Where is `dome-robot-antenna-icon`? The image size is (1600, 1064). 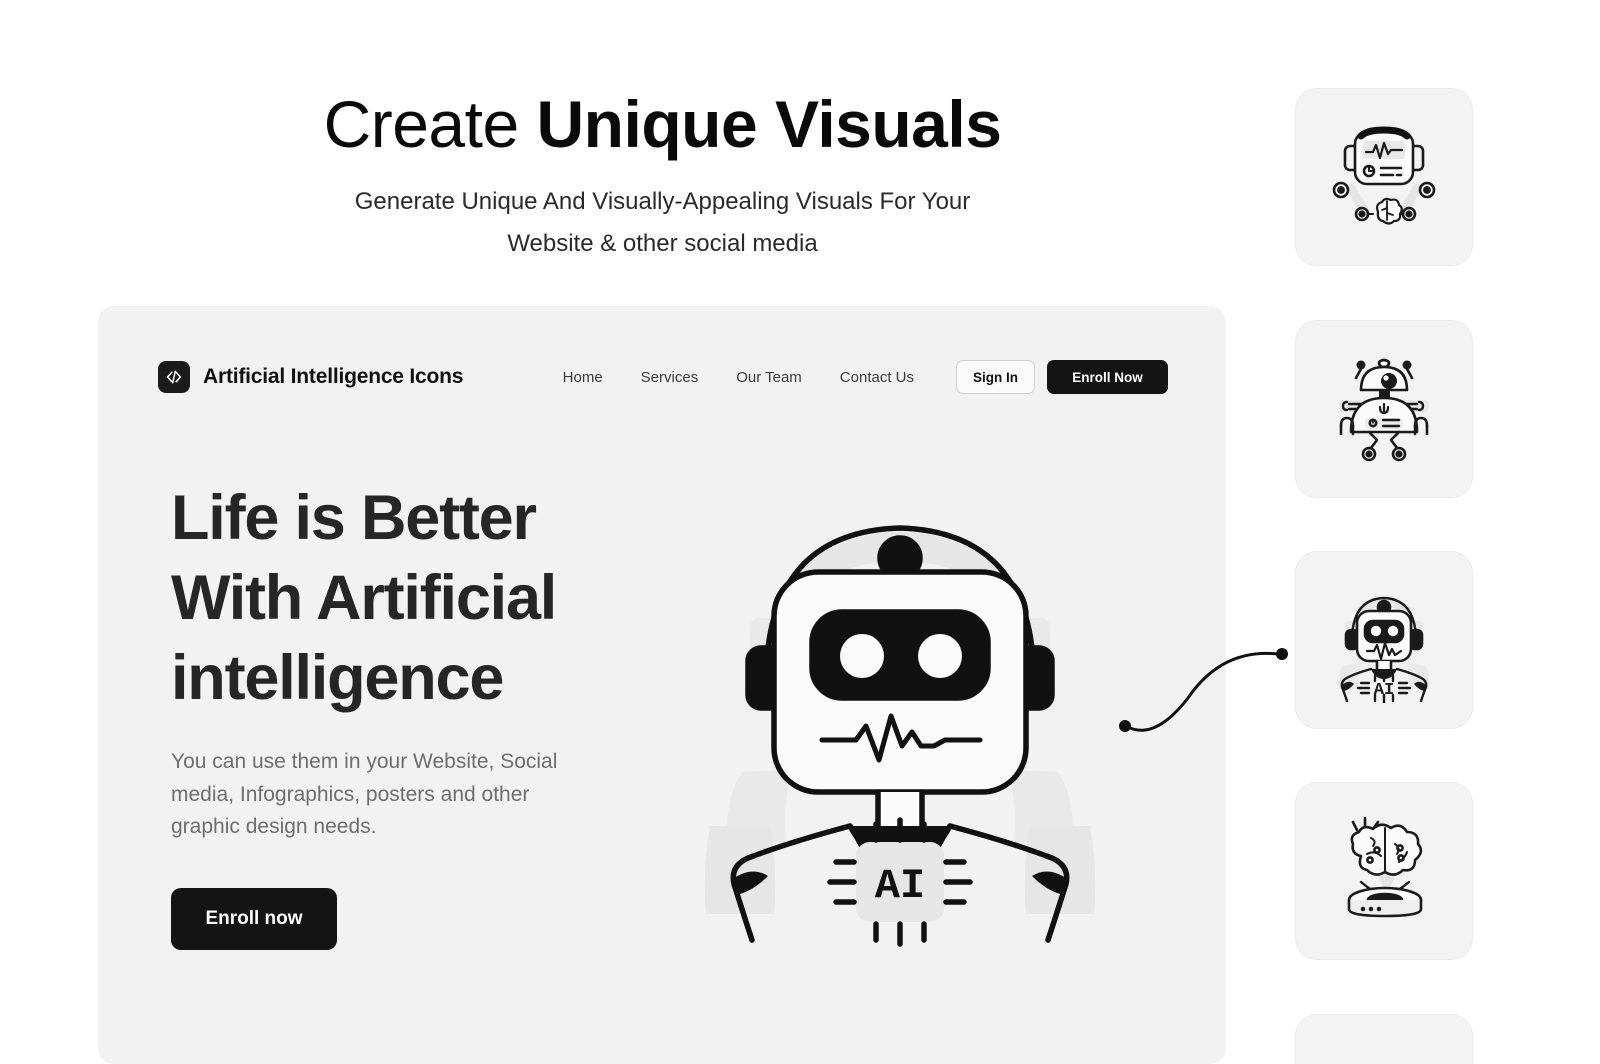 dome-robot-antenna-icon is located at coordinates (1384, 410).